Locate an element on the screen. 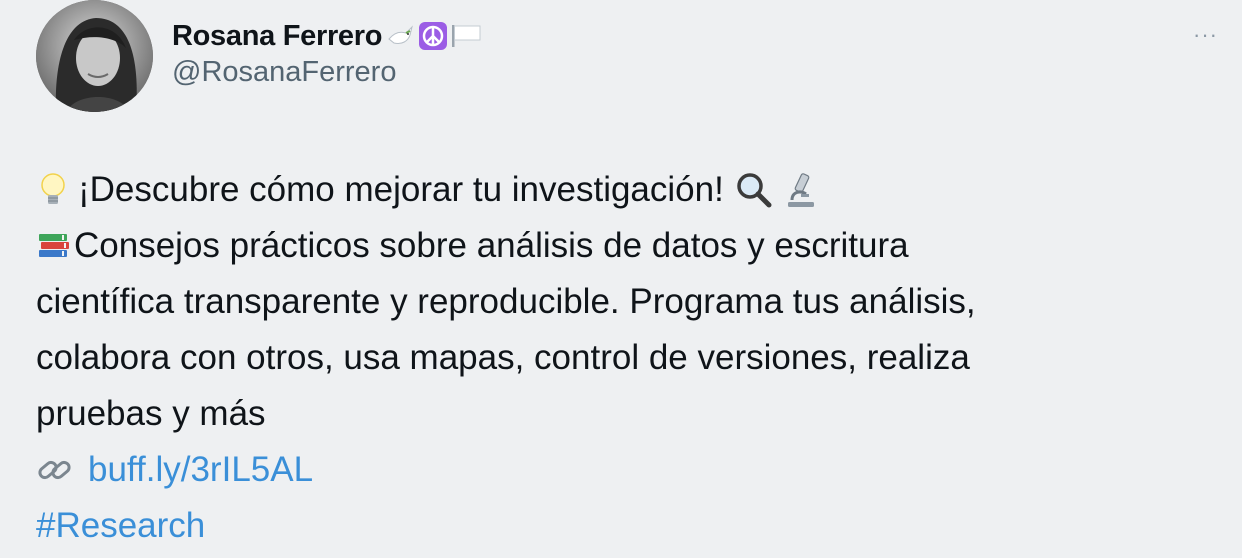  light-bulb-icon is located at coordinates (53, 190).